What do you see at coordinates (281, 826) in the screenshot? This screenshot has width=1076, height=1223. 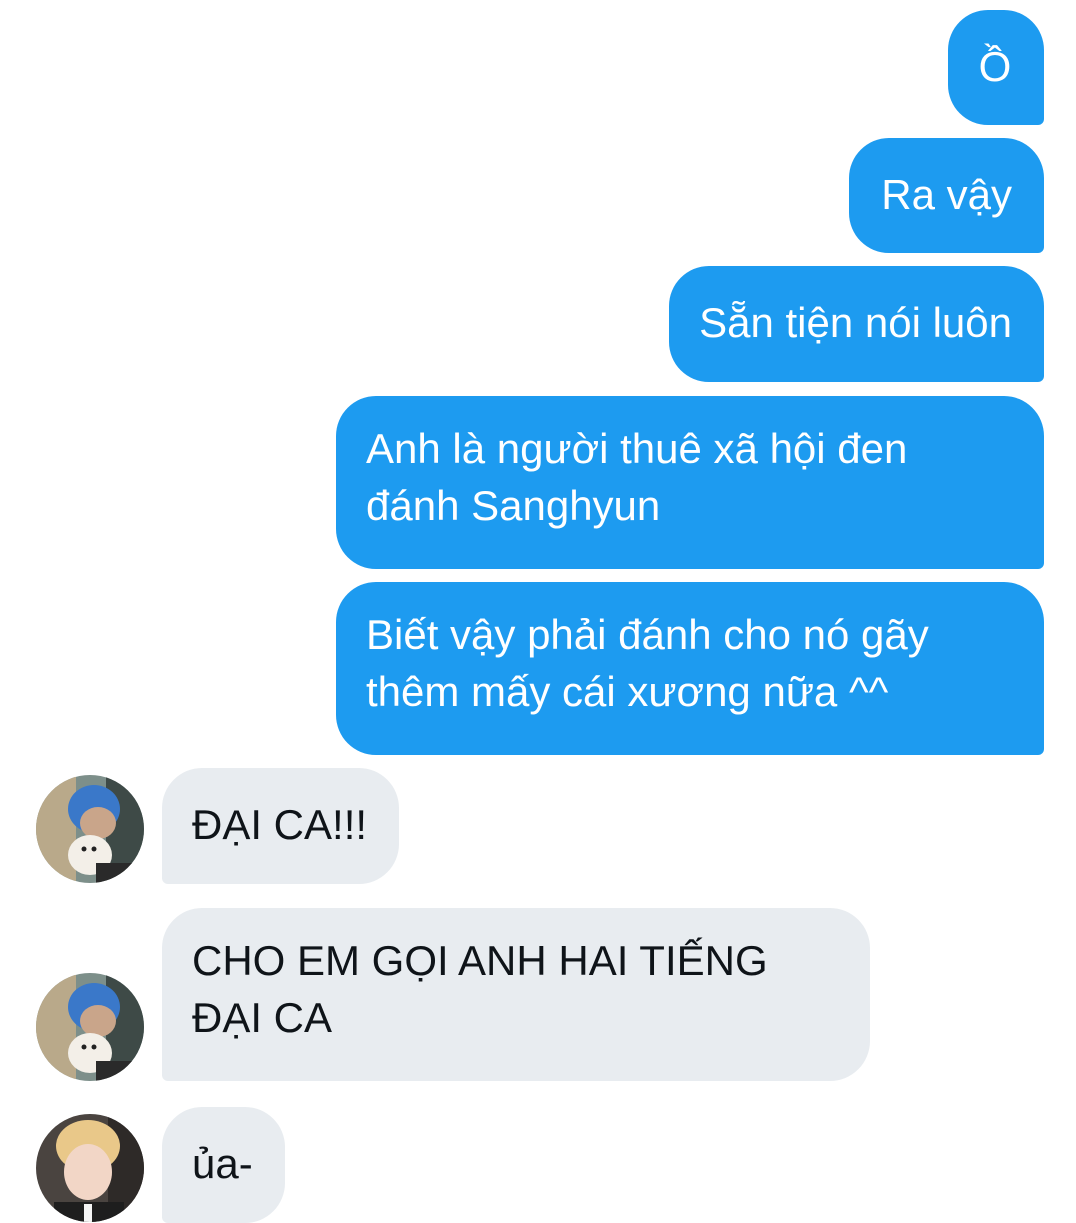 I see `message-bubble-incoming: ĐẠI CA!!!` at bounding box center [281, 826].